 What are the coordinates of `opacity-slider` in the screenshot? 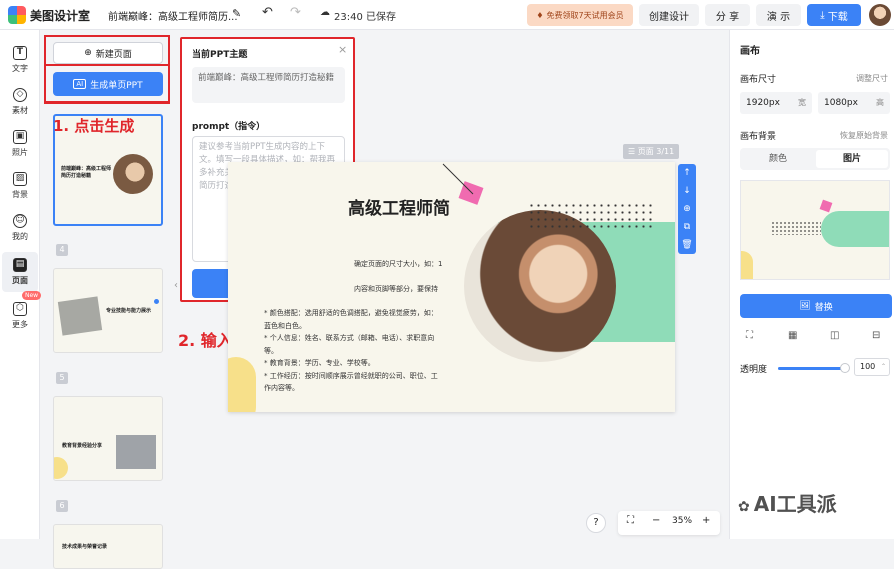 It's located at (814, 368).